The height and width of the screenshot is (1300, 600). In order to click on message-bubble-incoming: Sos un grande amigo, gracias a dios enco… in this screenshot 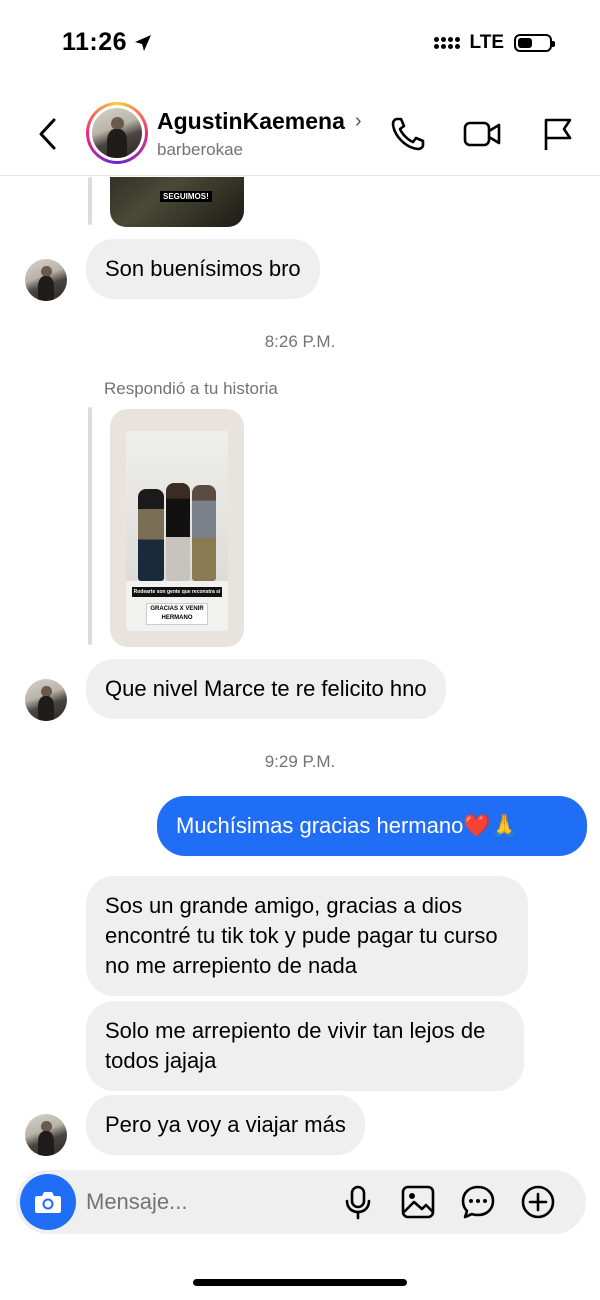, I will do `click(307, 936)`.